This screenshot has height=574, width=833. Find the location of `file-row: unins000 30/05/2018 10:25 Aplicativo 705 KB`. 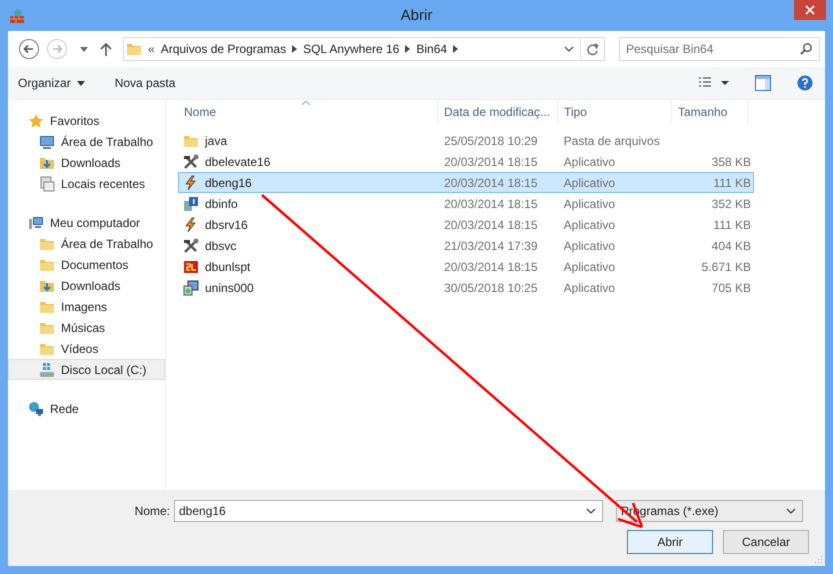

file-row: unins000 30/05/2018 10:25 Aplicativo 705 KB is located at coordinates (466, 287).